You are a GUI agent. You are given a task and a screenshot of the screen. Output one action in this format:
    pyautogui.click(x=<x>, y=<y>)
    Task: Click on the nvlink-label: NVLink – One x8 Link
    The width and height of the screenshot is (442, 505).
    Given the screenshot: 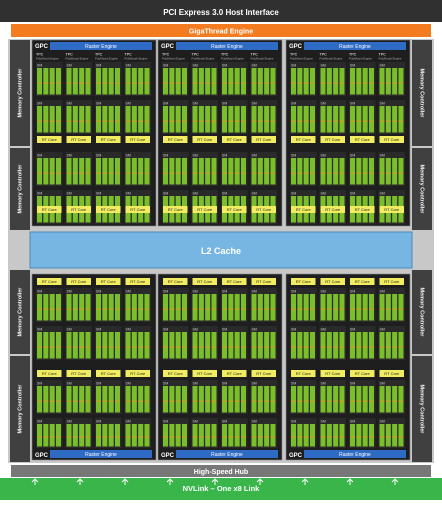 What is the action you would take?
    pyautogui.click(x=222, y=488)
    